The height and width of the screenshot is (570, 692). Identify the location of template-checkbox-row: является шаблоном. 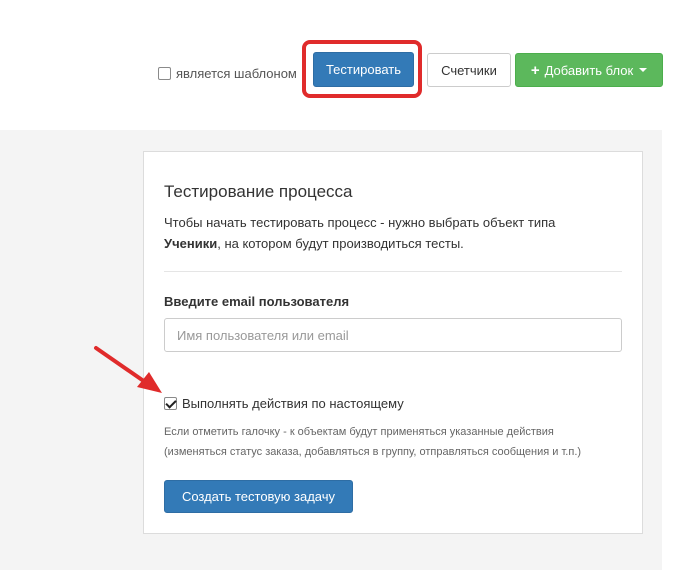
(227, 73).